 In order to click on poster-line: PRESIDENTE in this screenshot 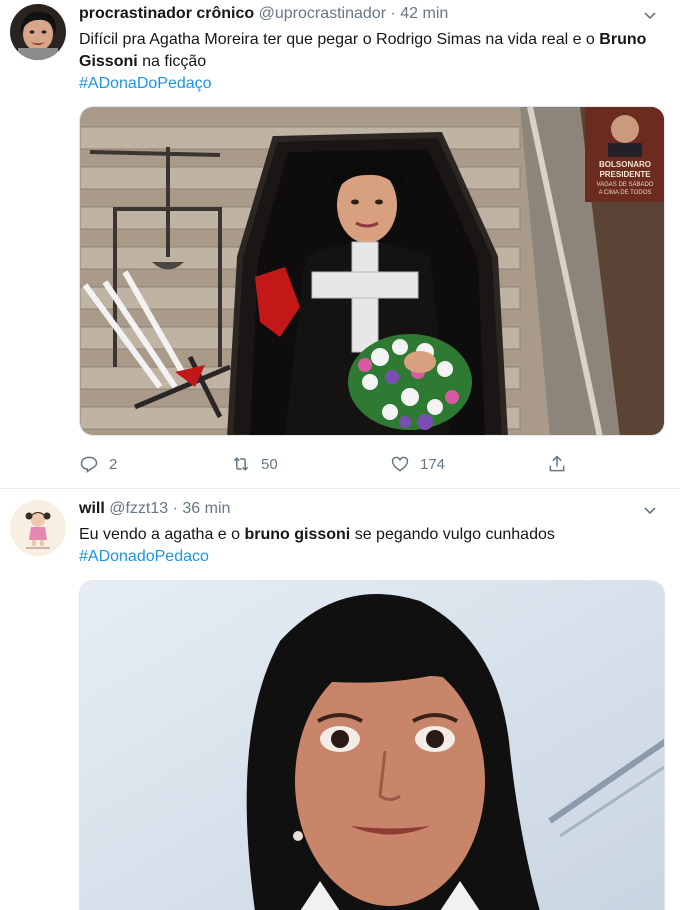, I will do `click(625, 174)`.